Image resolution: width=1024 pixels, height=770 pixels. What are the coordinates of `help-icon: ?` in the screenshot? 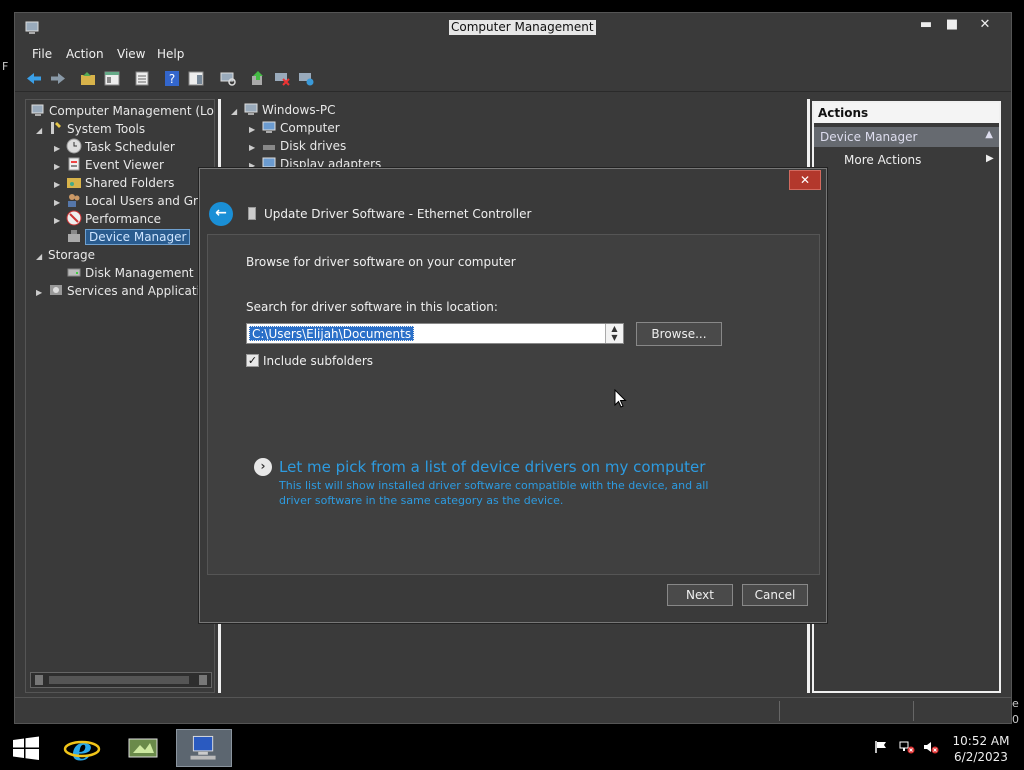 It's located at (172, 78).